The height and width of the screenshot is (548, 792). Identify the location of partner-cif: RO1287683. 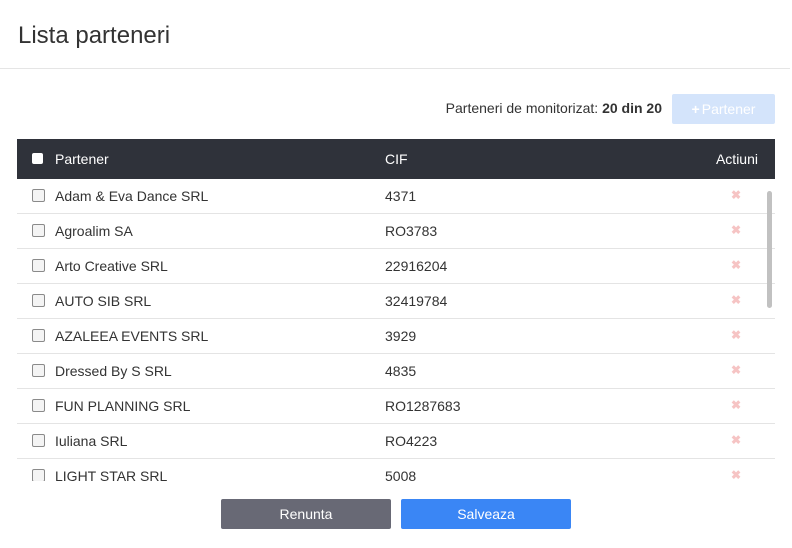
(423, 406).